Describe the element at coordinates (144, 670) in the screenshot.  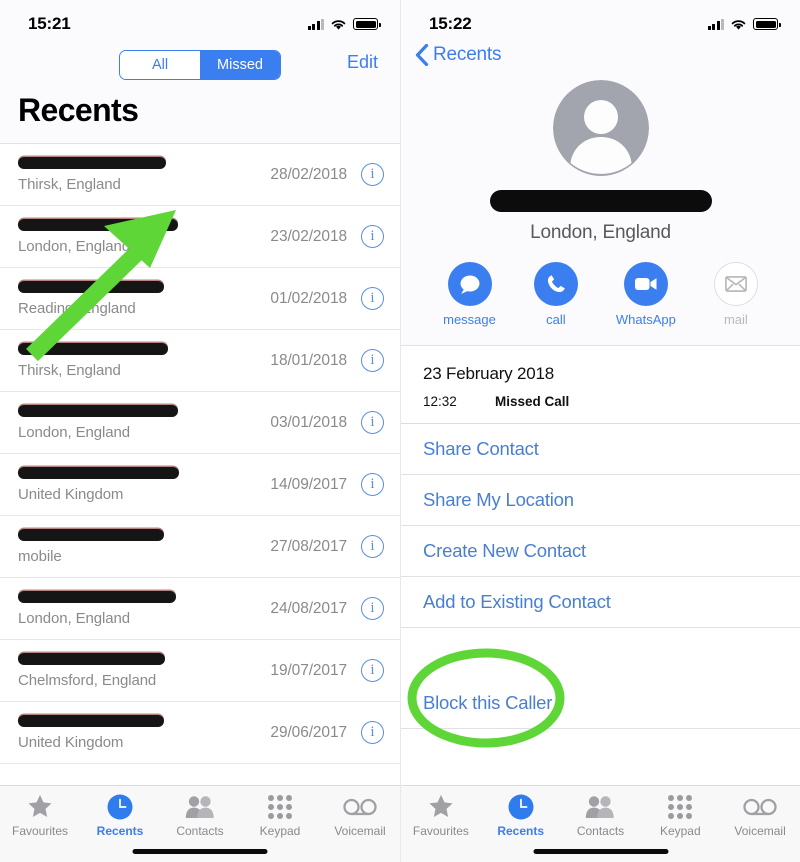
I see `call-row-main: Chelmsford, England` at that location.